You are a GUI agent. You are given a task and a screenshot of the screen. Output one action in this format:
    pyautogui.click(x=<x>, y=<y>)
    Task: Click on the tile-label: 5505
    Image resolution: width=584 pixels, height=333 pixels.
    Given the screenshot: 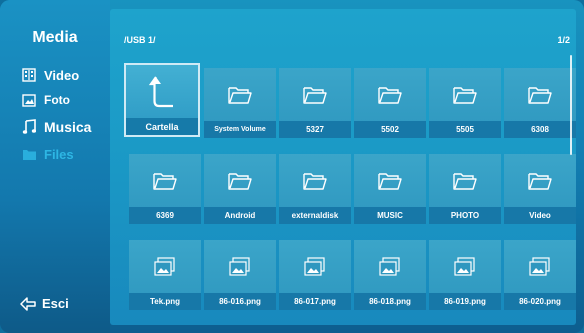 What is the action you would take?
    pyautogui.click(x=465, y=129)
    